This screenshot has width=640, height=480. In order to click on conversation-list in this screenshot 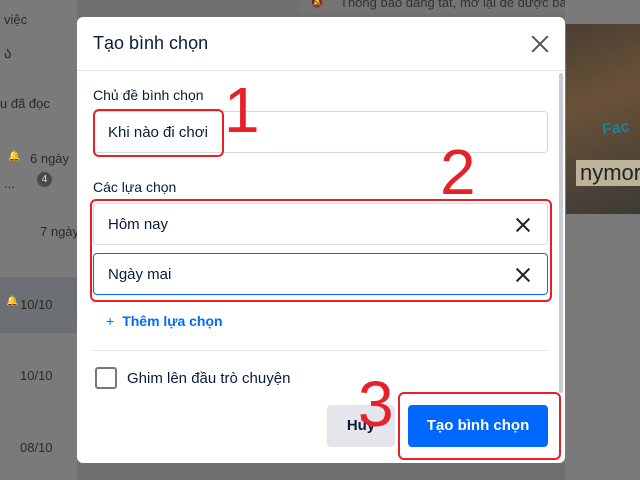, I will do `click(38, 240)`.